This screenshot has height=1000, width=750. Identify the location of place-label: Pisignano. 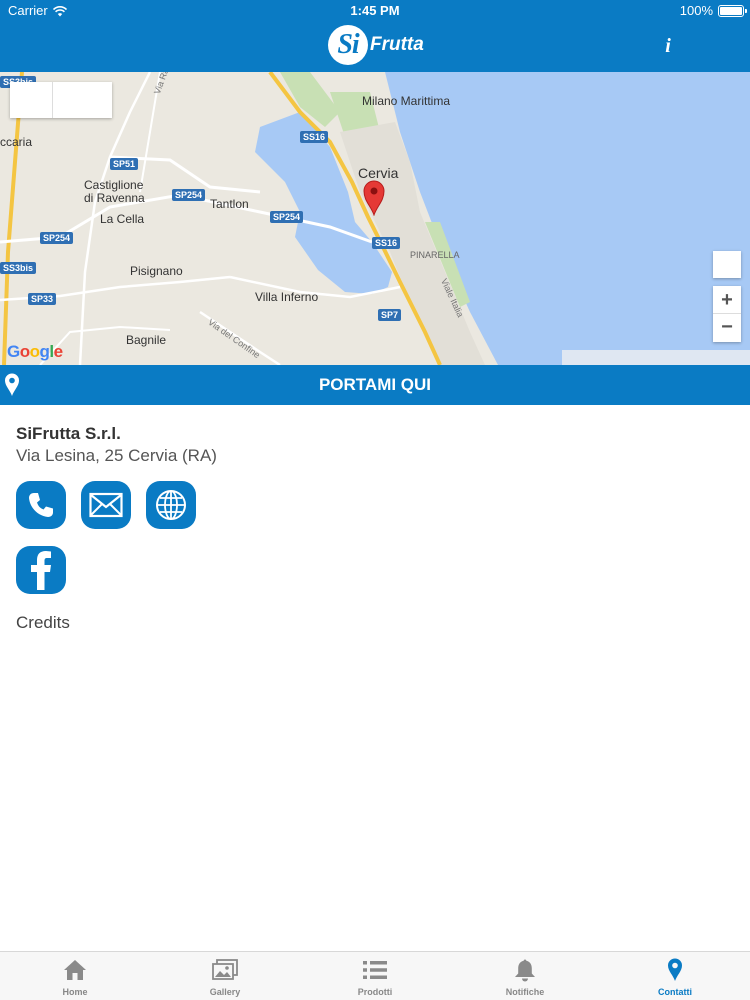
(156, 271).